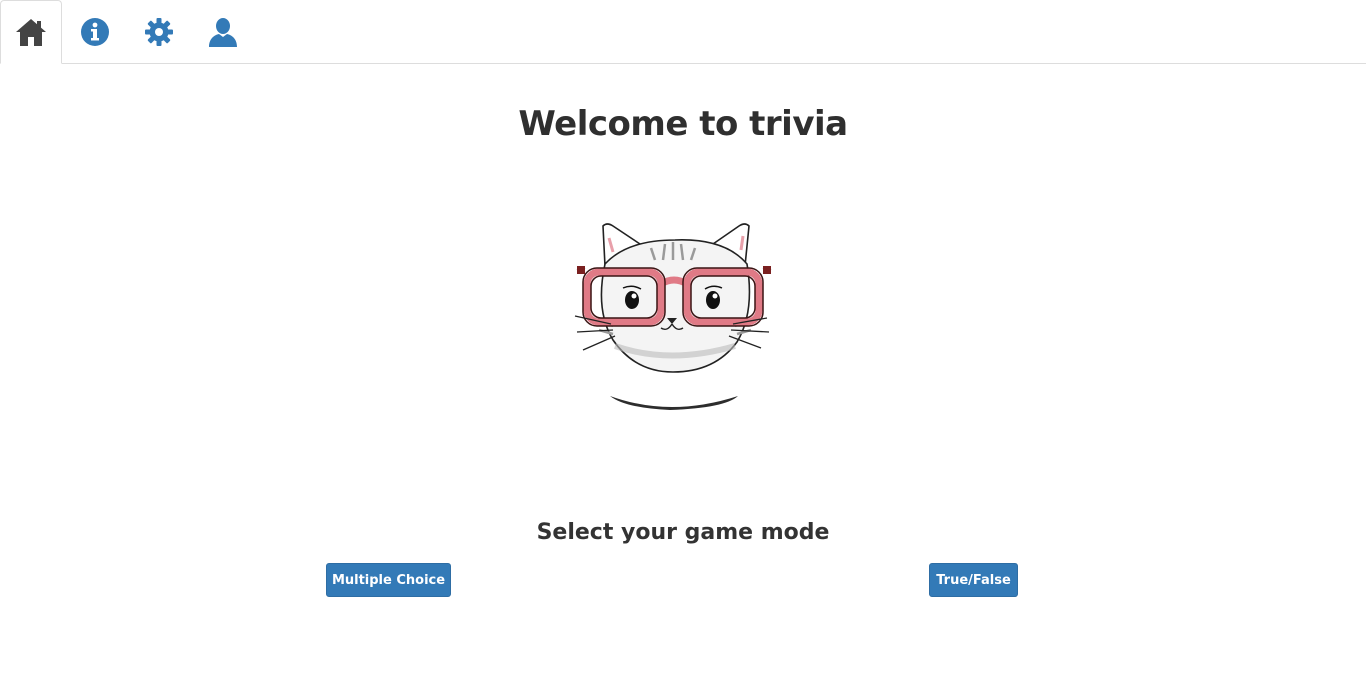 This screenshot has height=700, width=1366. I want to click on game-mode-heading: Select your game mode, so click(683, 532).